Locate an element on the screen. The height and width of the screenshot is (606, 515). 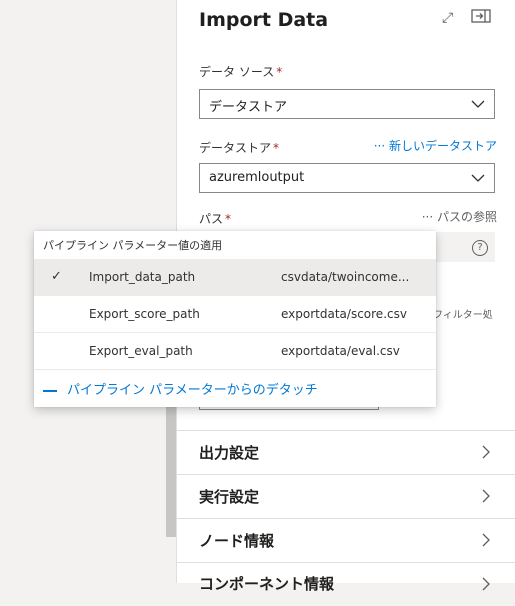
parameter-value: exportdata/eval.csv is located at coordinates (340, 351).